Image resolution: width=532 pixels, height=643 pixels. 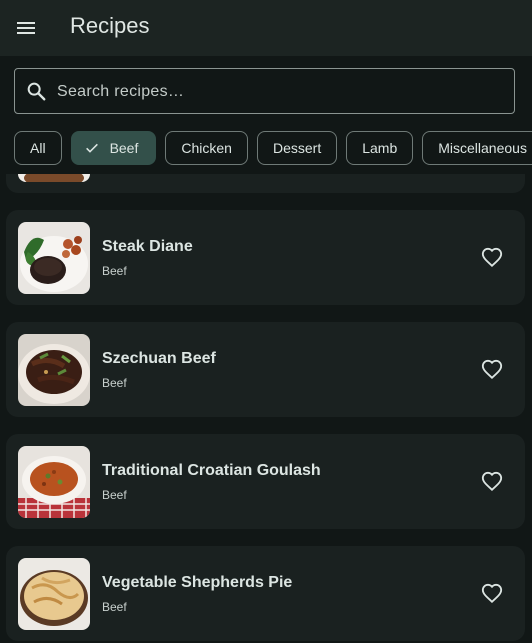 What do you see at coordinates (265, 593) in the screenshot?
I see `recipe-card-vegetable-shepherds-pie: Vegetable Shepherds Pie Beef` at bounding box center [265, 593].